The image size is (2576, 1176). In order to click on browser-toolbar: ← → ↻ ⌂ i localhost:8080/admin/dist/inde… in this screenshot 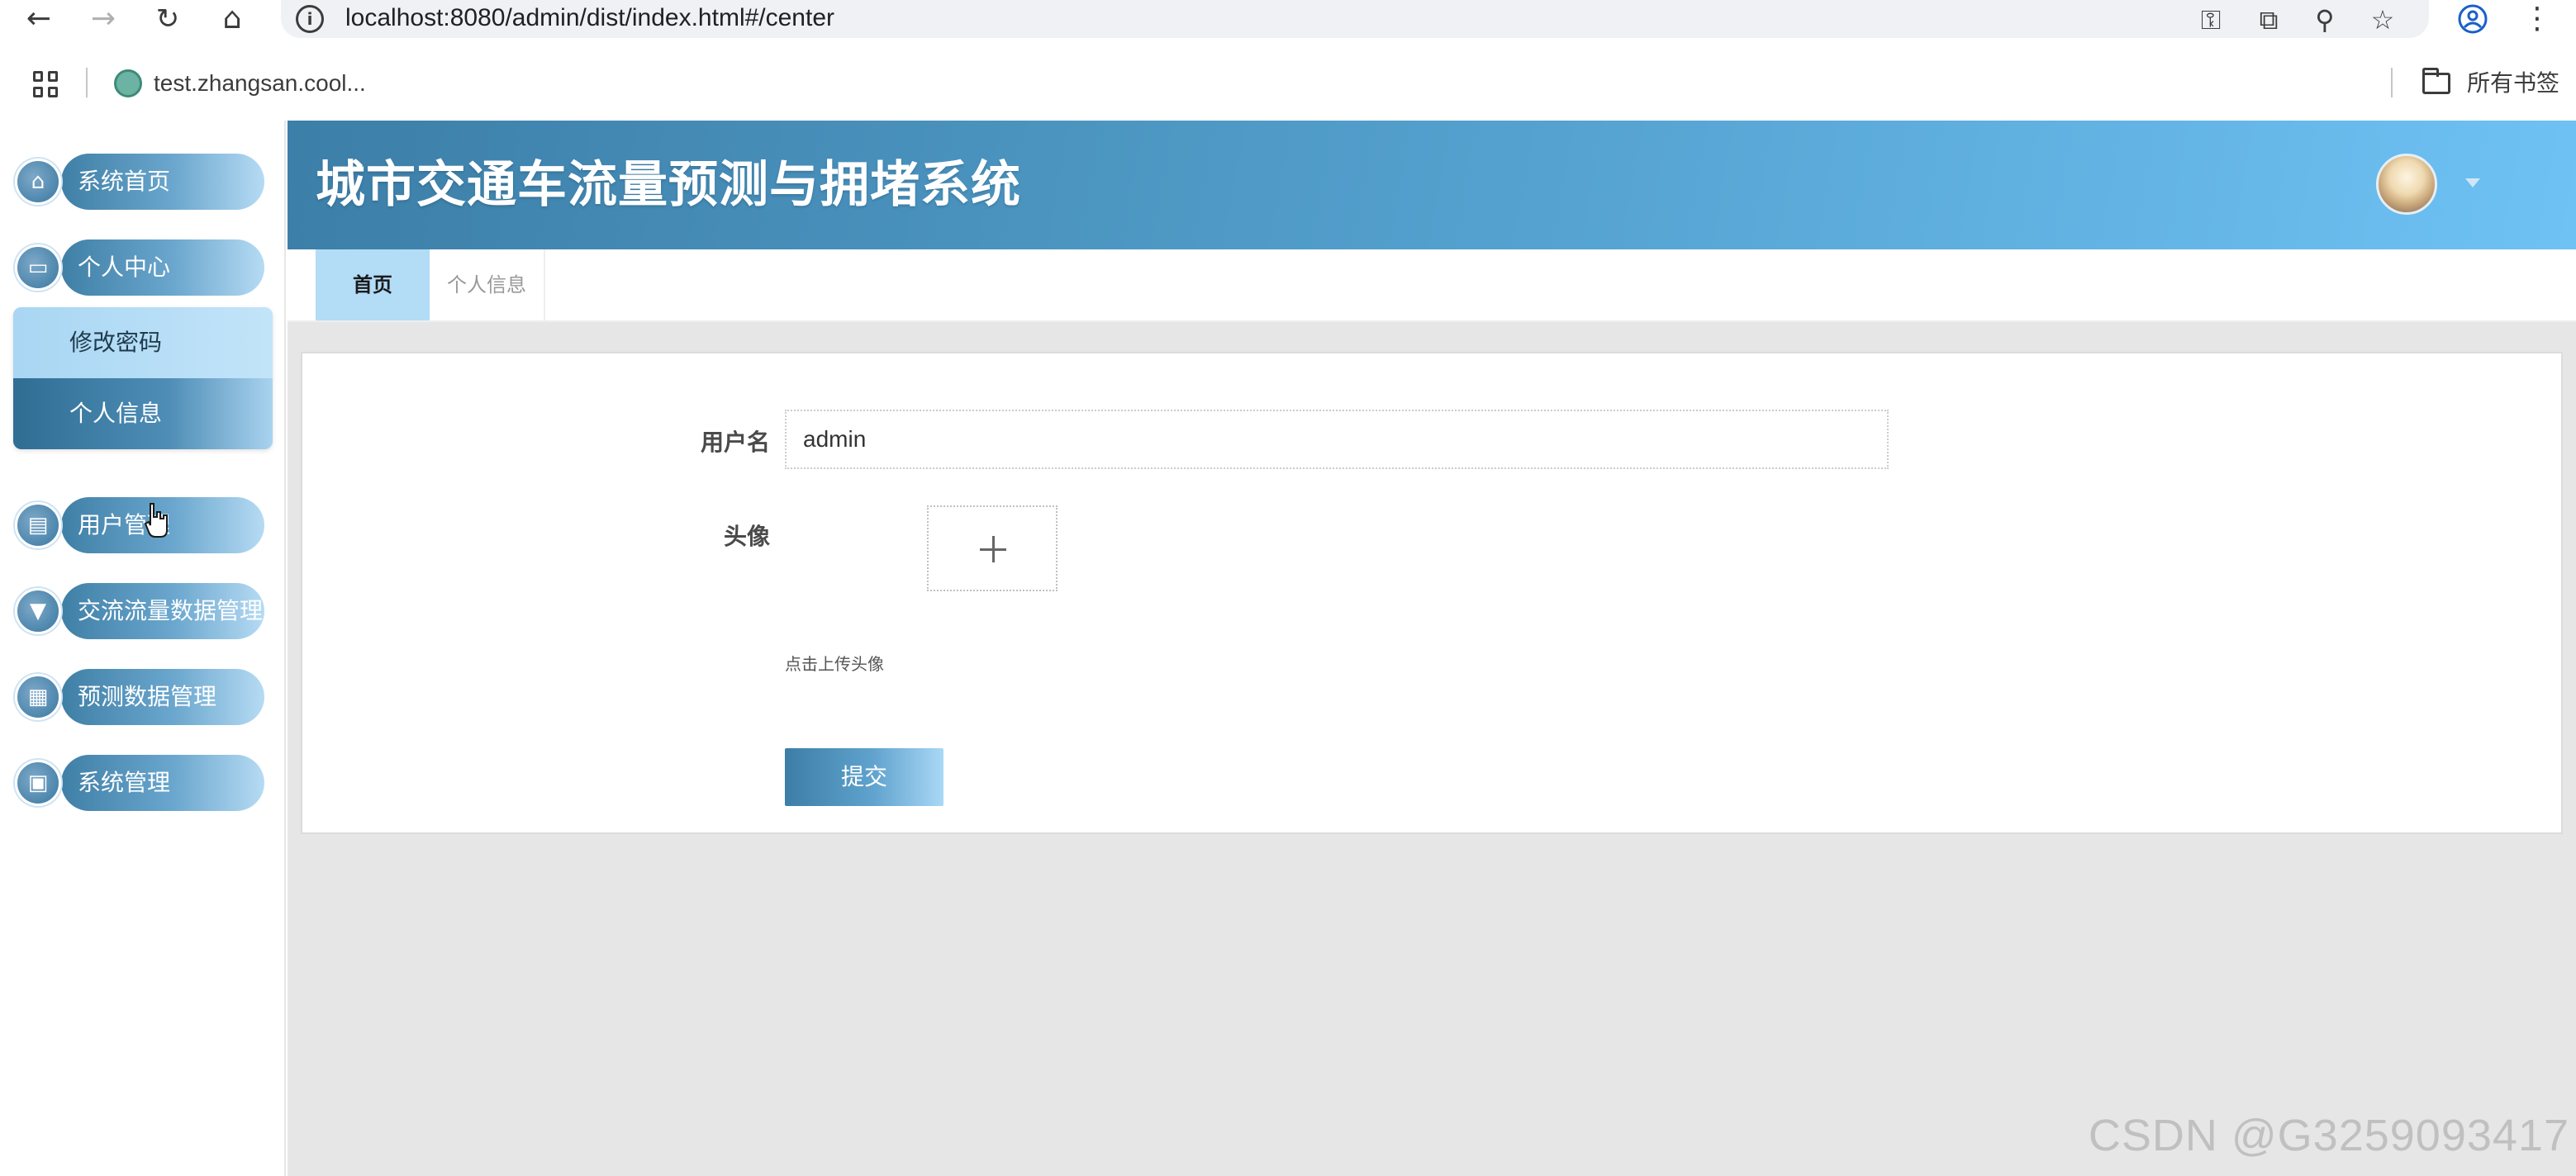, I will do `click(1288, 20)`.